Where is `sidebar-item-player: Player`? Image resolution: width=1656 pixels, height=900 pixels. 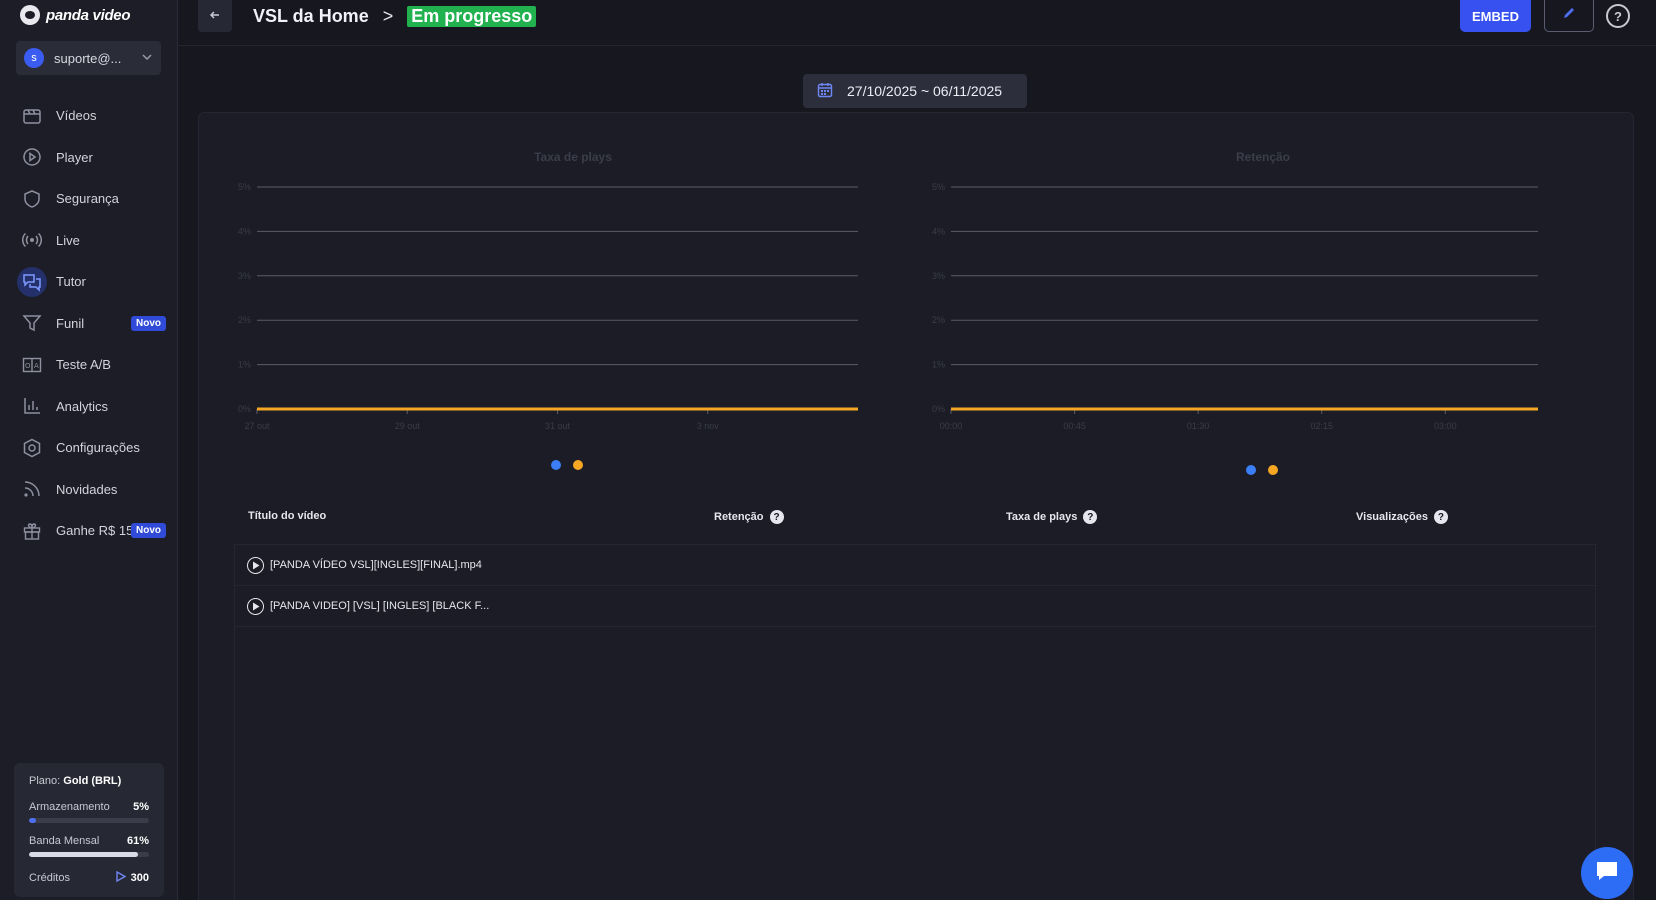
sidebar-item-player: Player is located at coordinates (89, 158).